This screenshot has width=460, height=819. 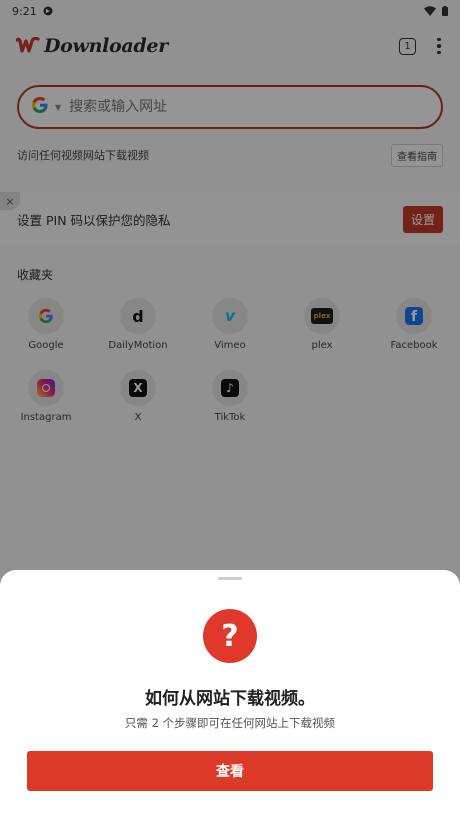 What do you see at coordinates (230, 699) in the screenshot?
I see `sheet-title: 如何从网站下载视频。` at bounding box center [230, 699].